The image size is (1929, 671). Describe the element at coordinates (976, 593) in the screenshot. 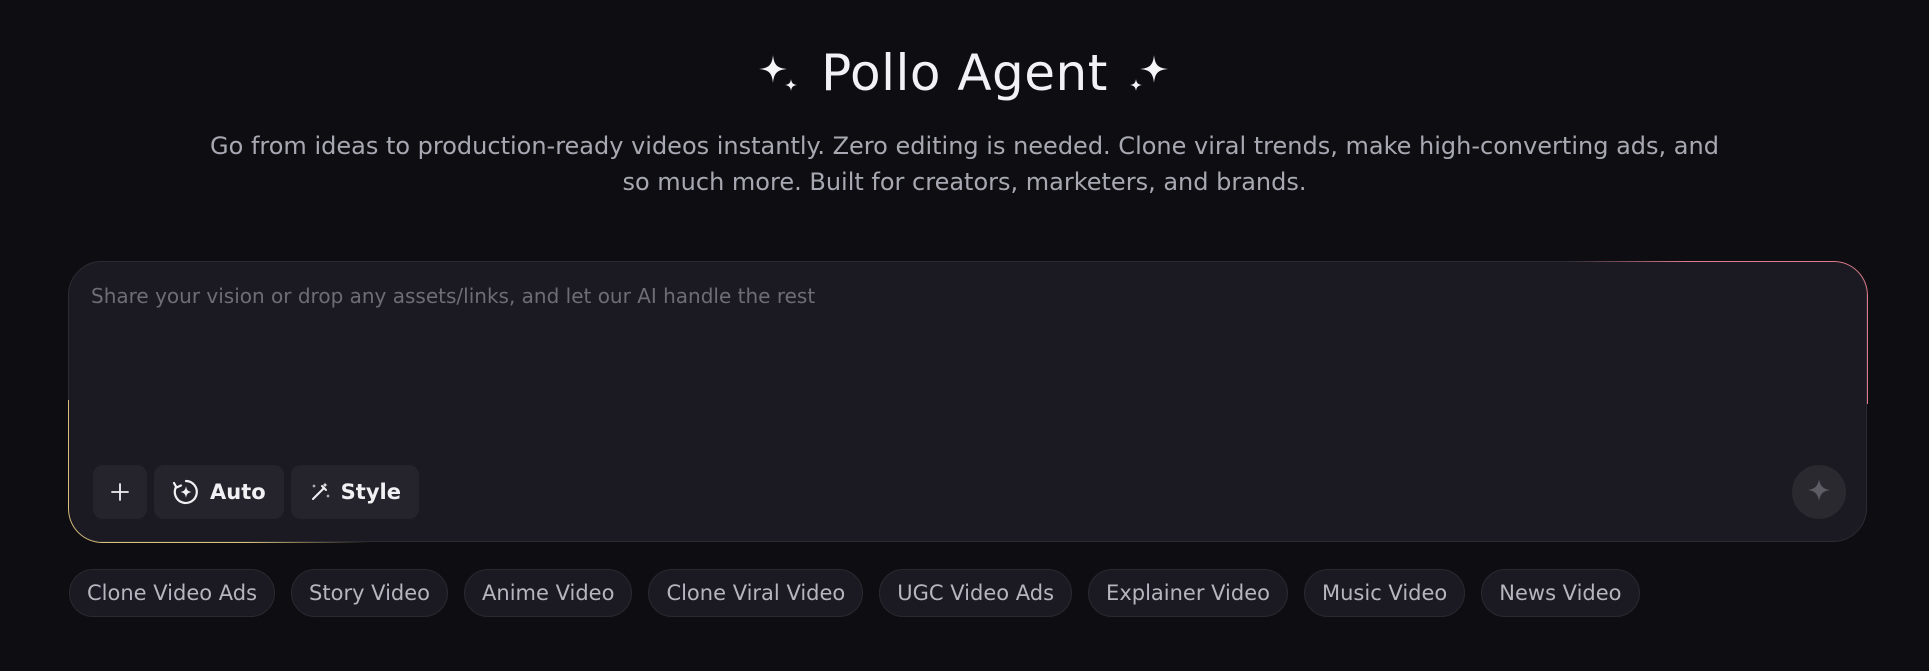

I see `chip-ugc-video-ads: UGC Video Ads` at that location.